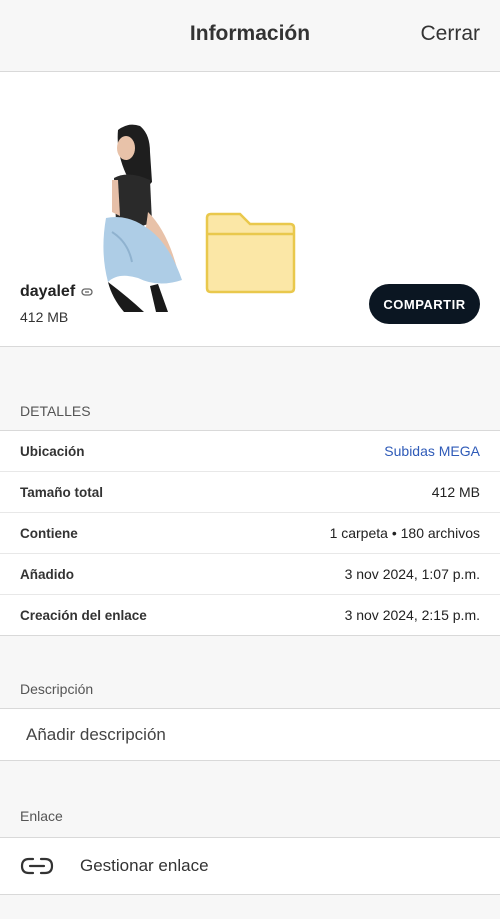  I want to click on thumbnail-image, so click(142, 218).